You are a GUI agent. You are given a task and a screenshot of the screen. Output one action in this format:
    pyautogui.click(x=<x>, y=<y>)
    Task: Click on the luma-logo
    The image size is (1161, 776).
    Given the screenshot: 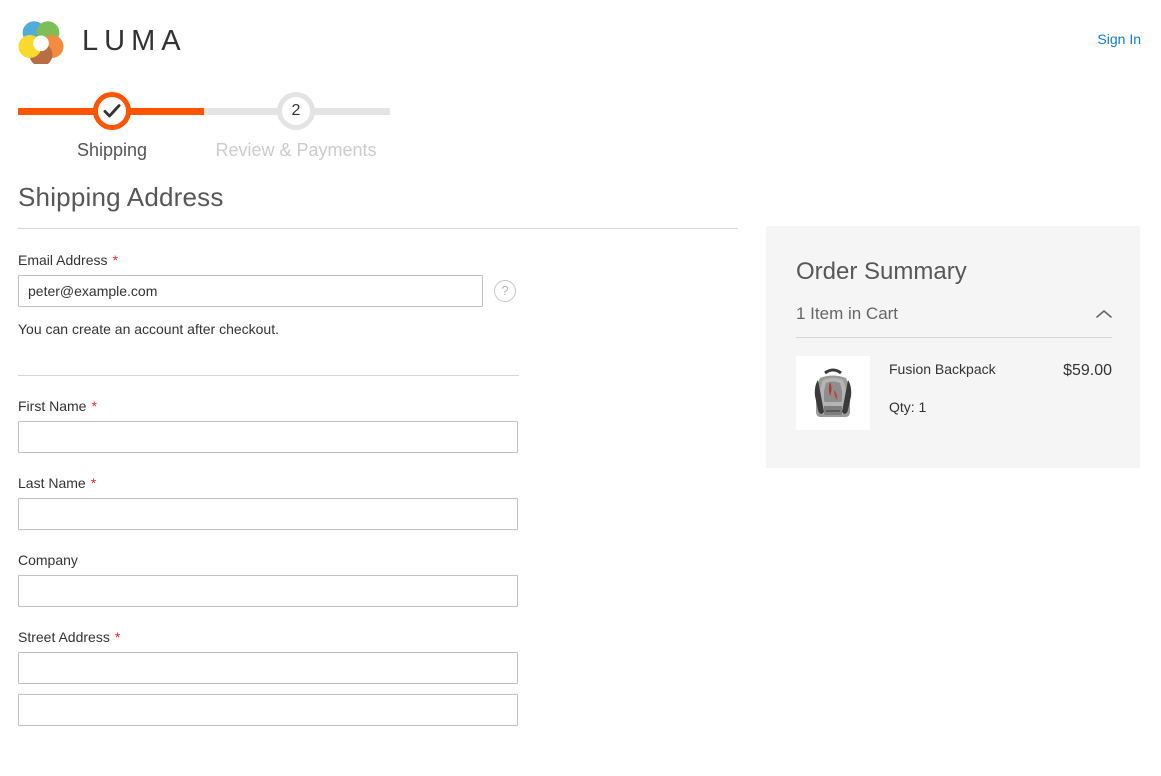 What is the action you would take?
    pyautogui.click(x=41, y=41)
    